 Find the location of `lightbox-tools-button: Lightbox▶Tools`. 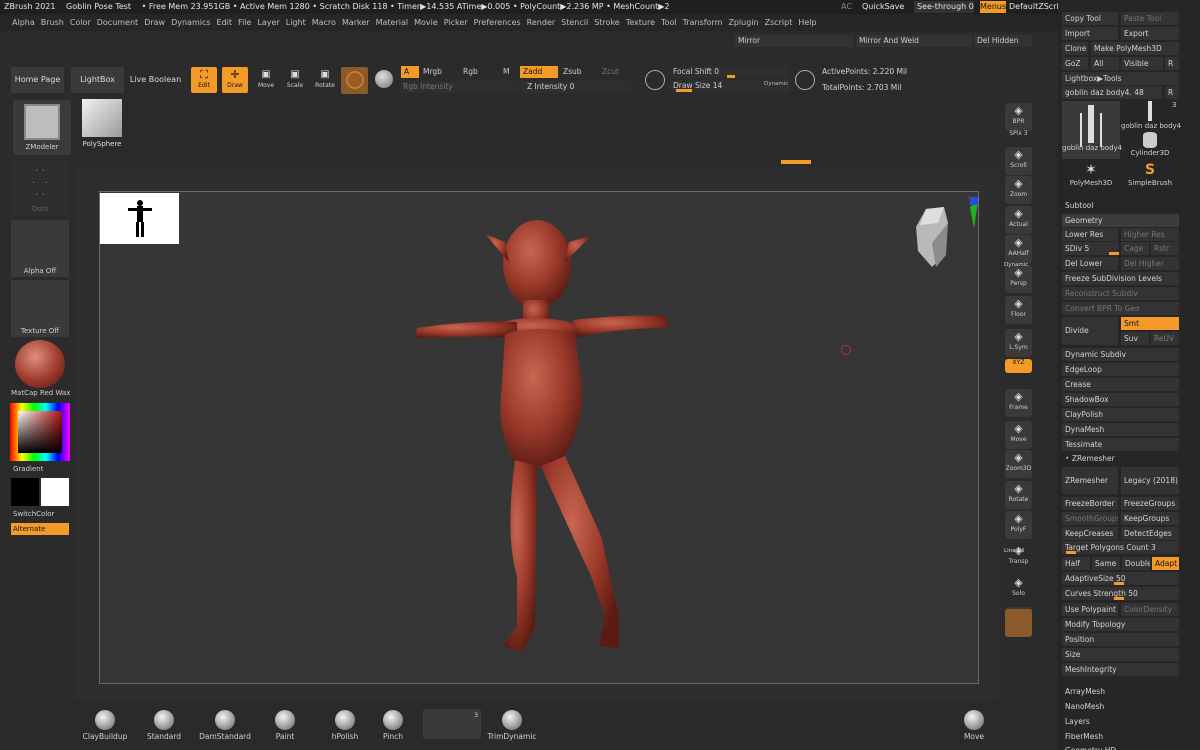

lightbox-tools-button: Lightbox▶Tools is located at coordinates (1120, 78).